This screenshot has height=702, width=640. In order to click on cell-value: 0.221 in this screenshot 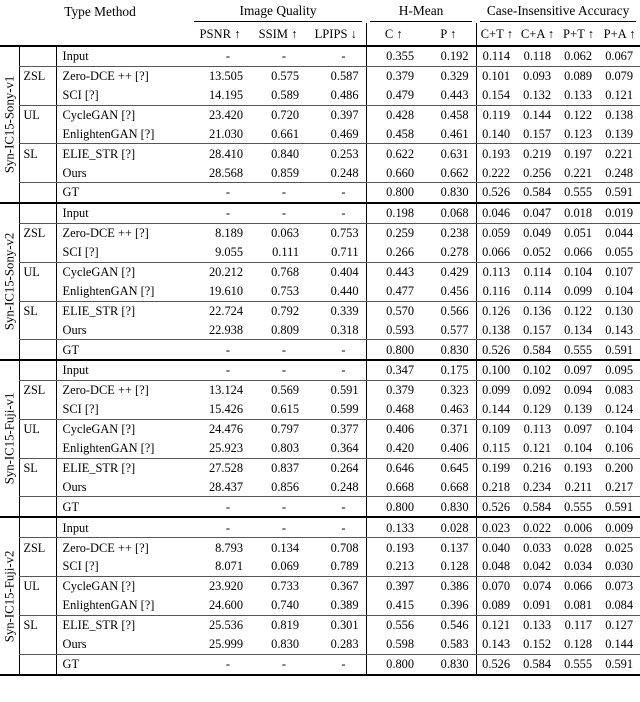, I will do `click(579, 173)`.